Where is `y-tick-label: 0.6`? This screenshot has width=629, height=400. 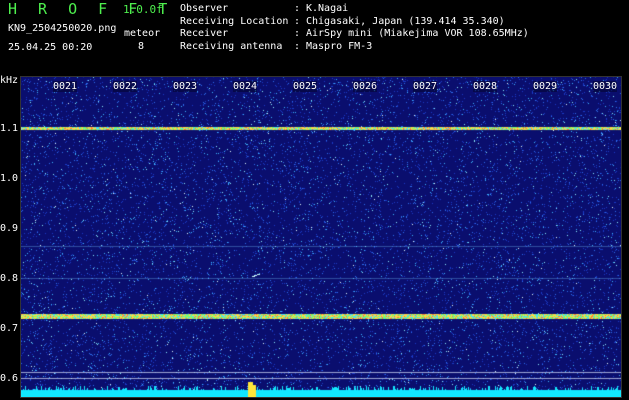
y-tick-label: 0.6 is located at coordinates (9, 378).